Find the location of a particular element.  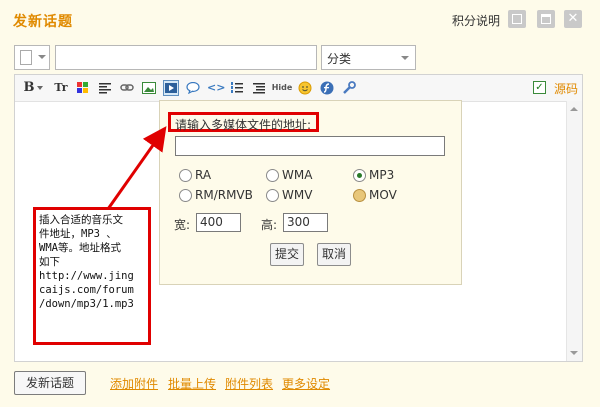

smiley-icon is located at coordinates (305, 88).